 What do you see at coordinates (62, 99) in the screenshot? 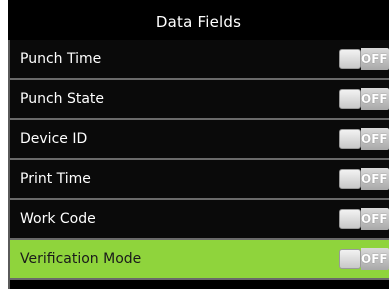
I see `field-label: Punch State` at bounding box center [62, 99].